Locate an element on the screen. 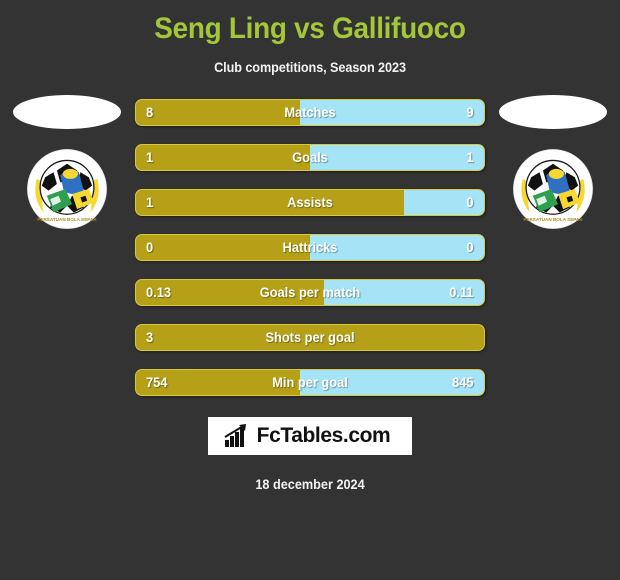 The height and width of the screenshot is (580, 620). stat-value-away: 845 is located at coordinates (463, 382).